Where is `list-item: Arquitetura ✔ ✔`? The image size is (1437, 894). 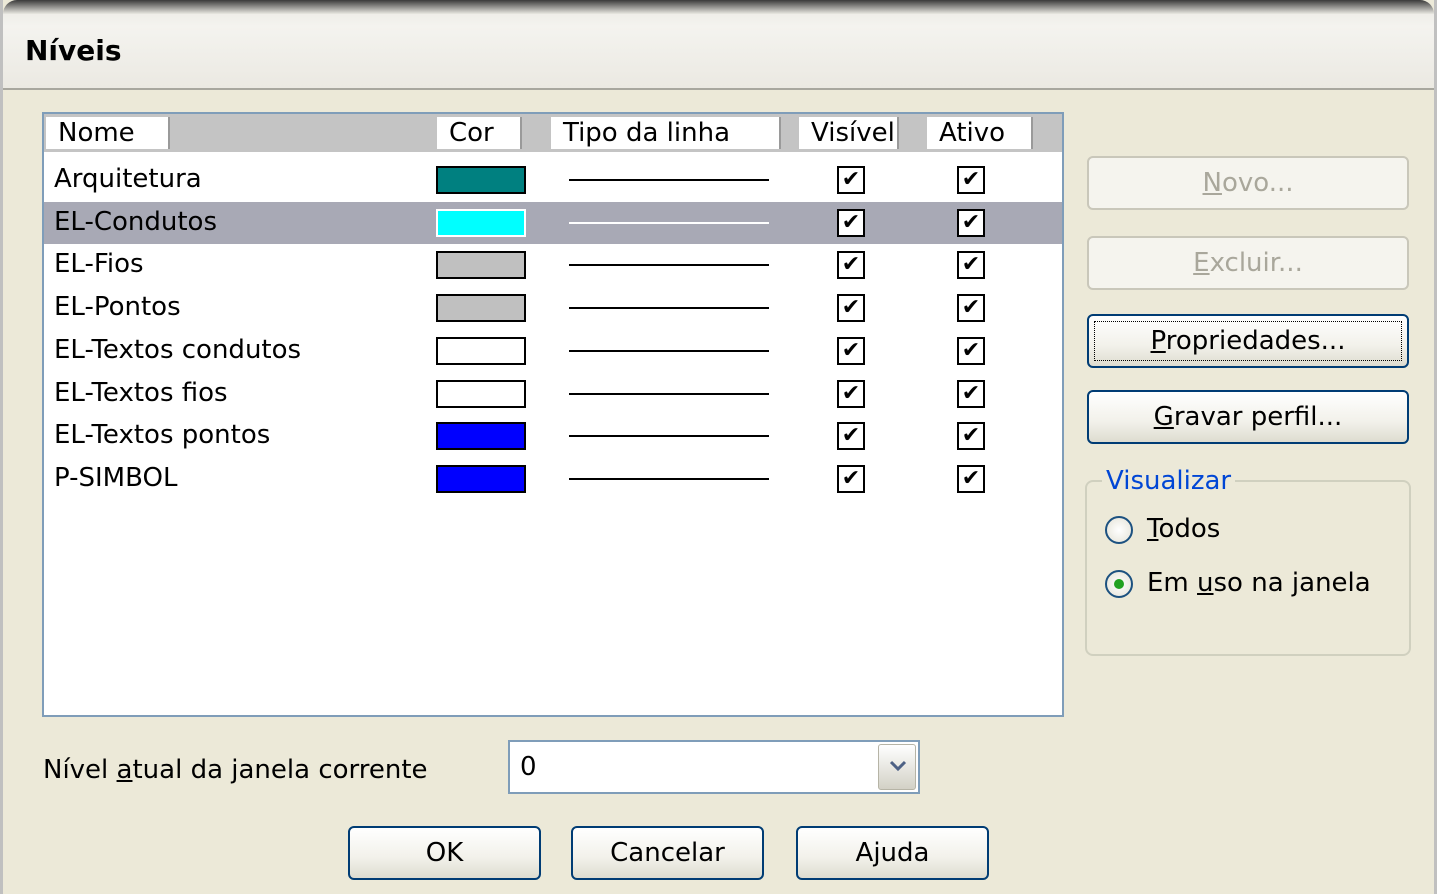 list-item: Arquitetura ✔ ✔ is located at coordinates (553, 180).